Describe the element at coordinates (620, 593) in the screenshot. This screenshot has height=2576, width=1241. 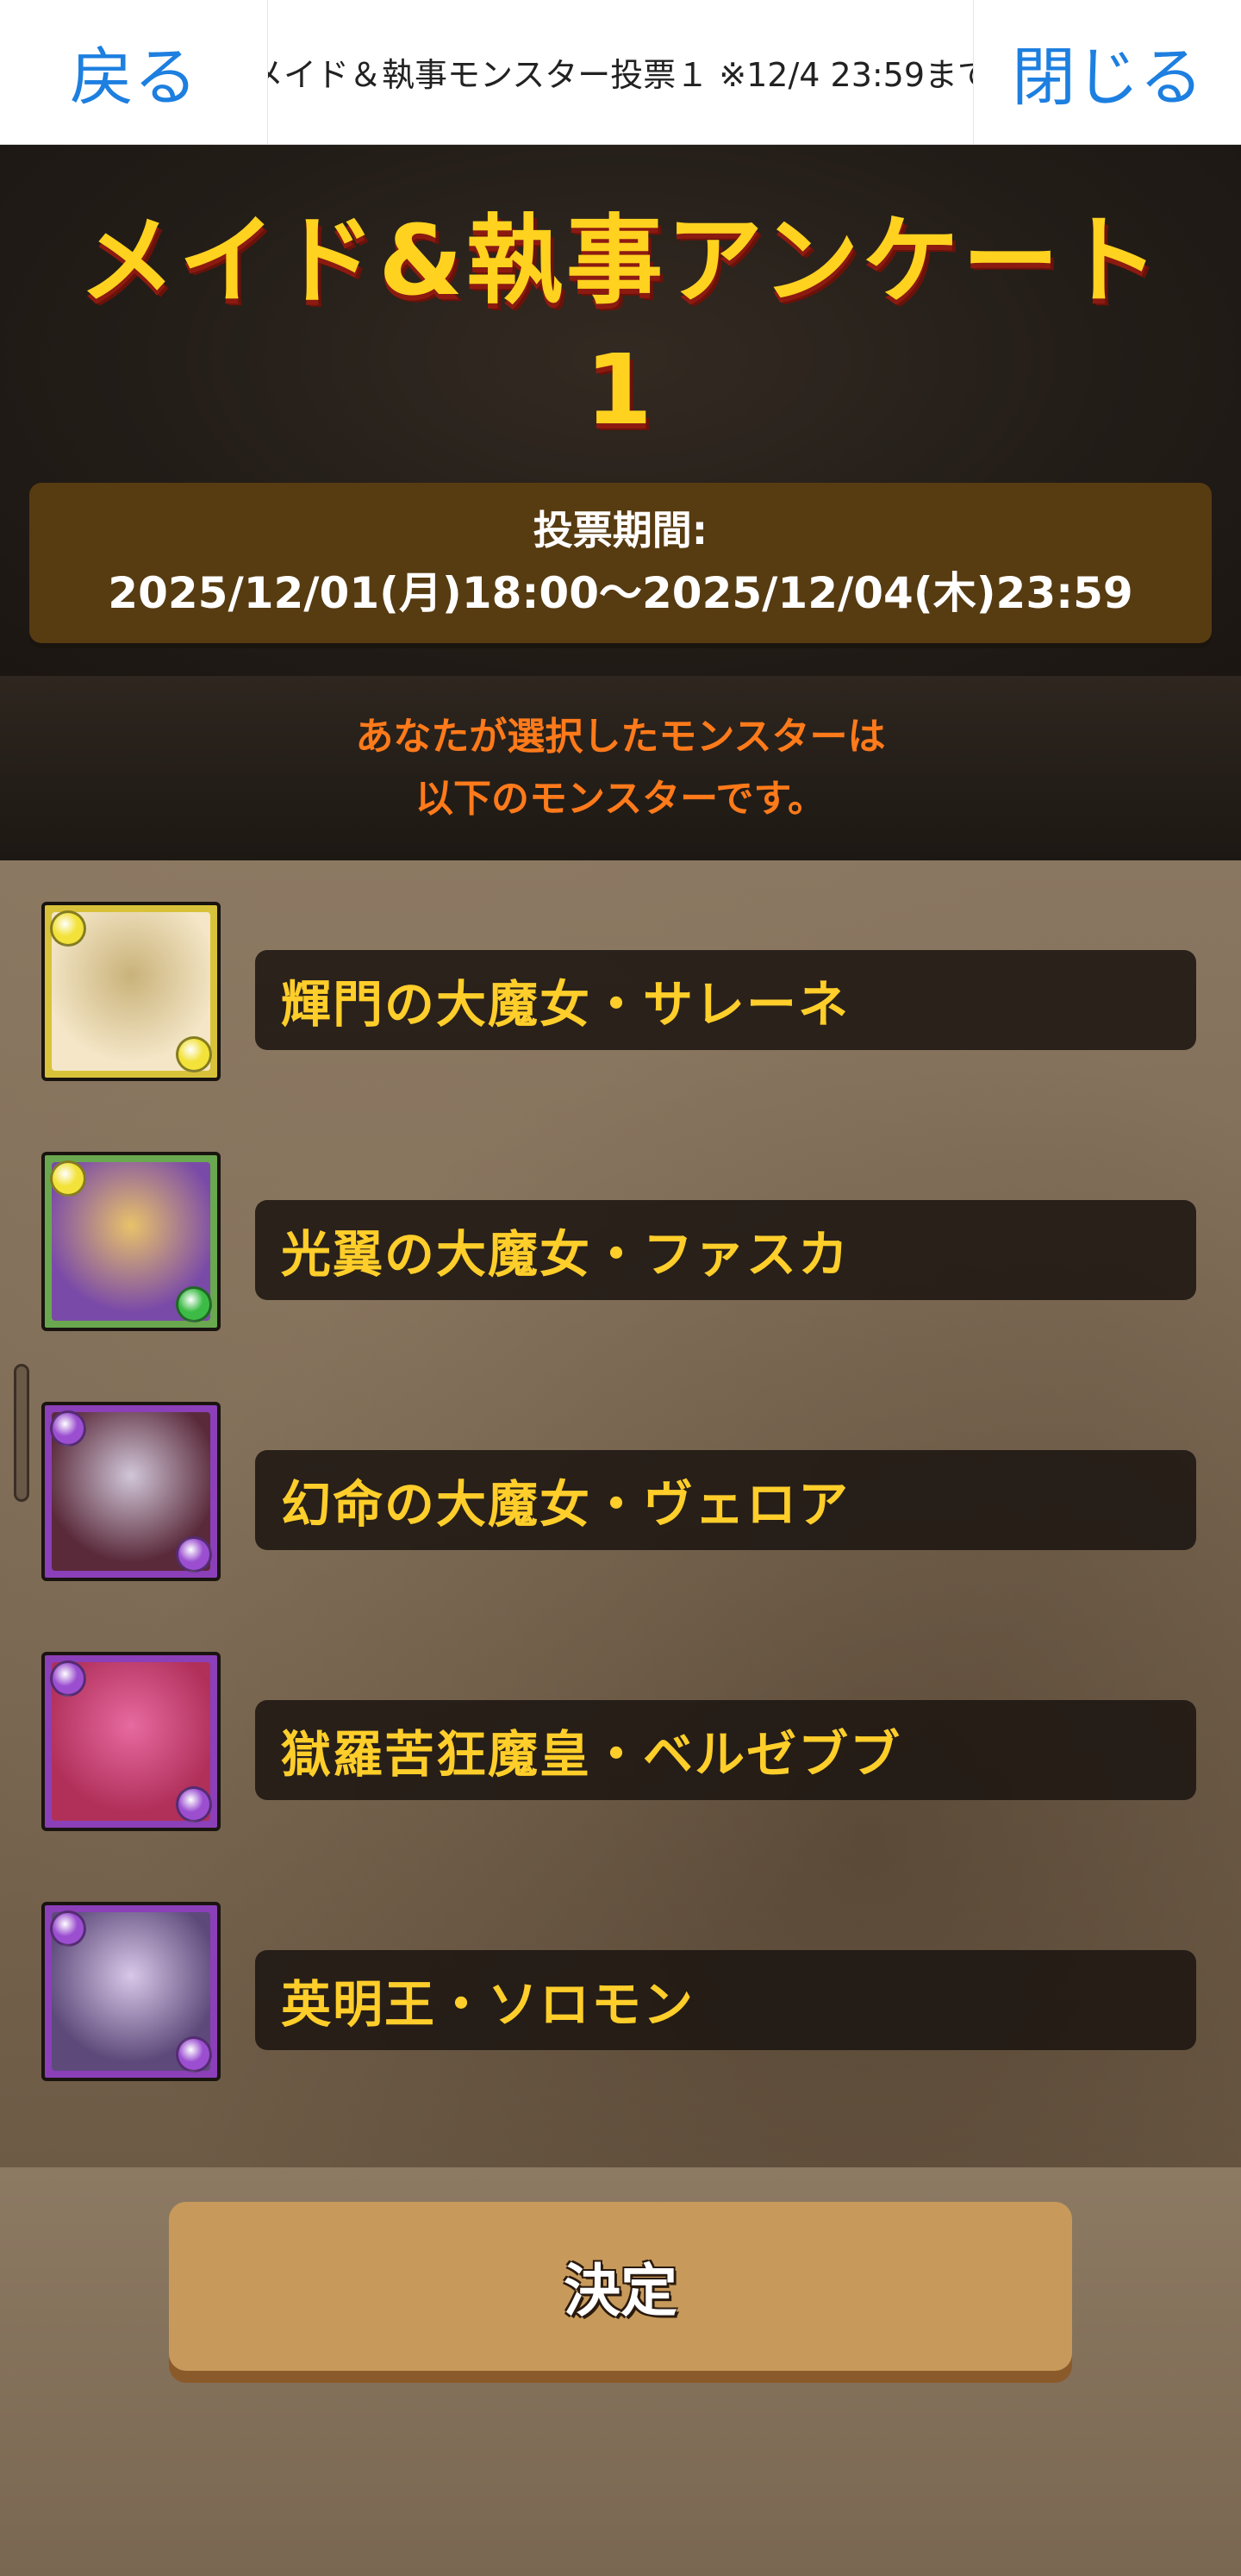
I see `voting-period-value: 2025/12/01(月)18:00〜2025/12/04(木)23:59` at that location.